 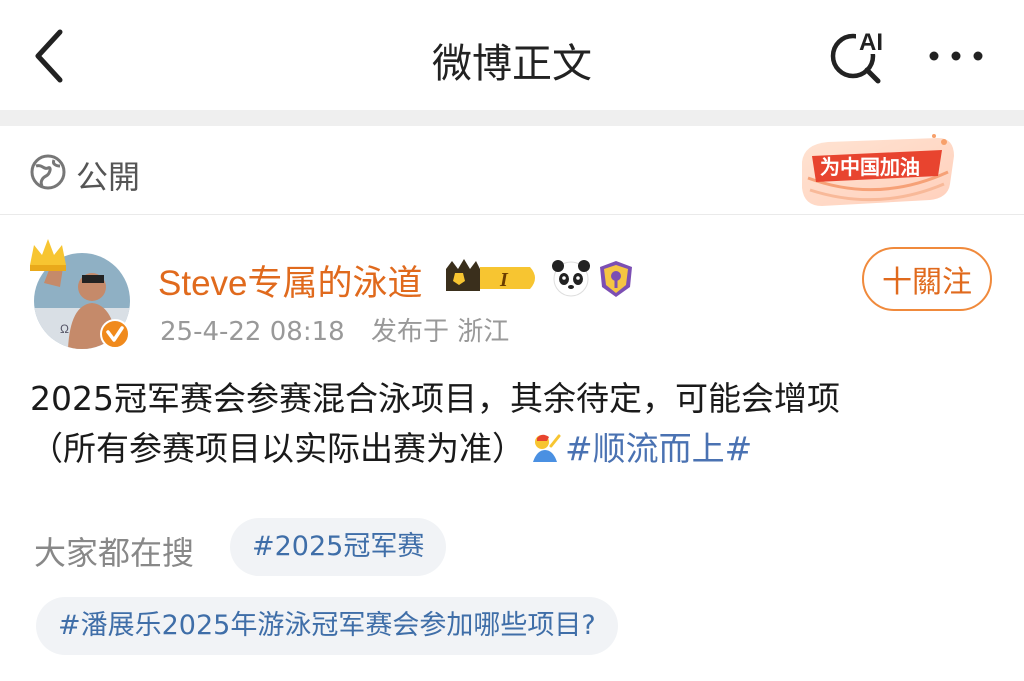 What do you see at coordinates (616, 279) in the screenshot?
I see `shield-badge-icon` at bounding box center [616, 279].